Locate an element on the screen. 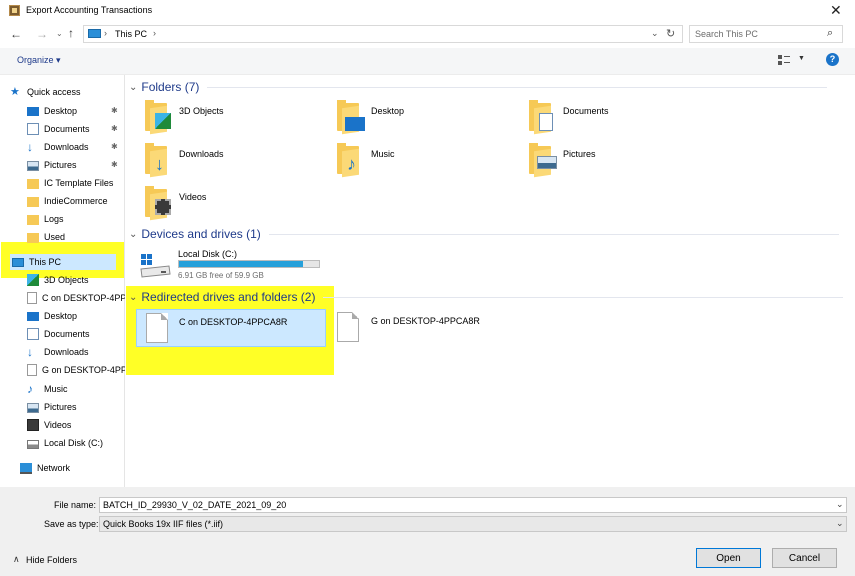  folder-tile-documents: Documents is located at coordinates (569, 117).